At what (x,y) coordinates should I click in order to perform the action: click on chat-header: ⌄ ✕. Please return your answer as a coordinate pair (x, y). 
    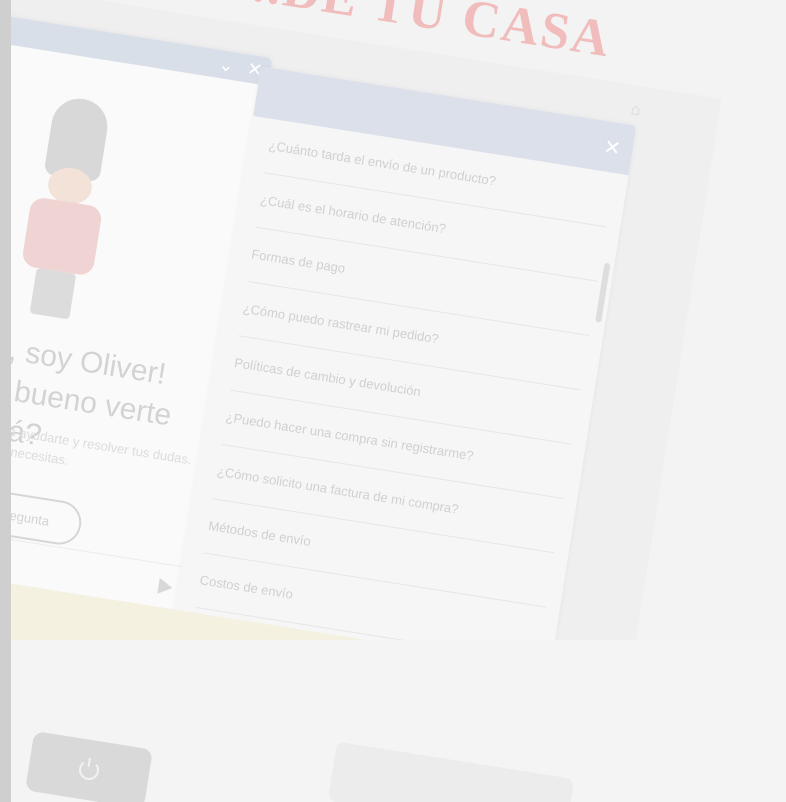
    Looking at the image, I should click on (142, 48).